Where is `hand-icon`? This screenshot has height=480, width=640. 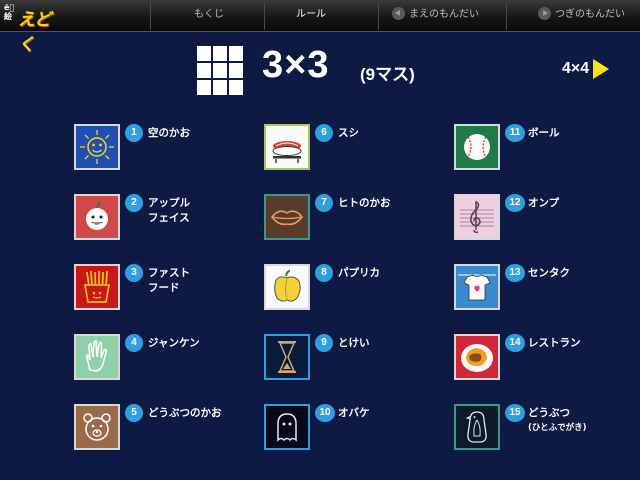 hand-icon is located at coordinates (97, 357).